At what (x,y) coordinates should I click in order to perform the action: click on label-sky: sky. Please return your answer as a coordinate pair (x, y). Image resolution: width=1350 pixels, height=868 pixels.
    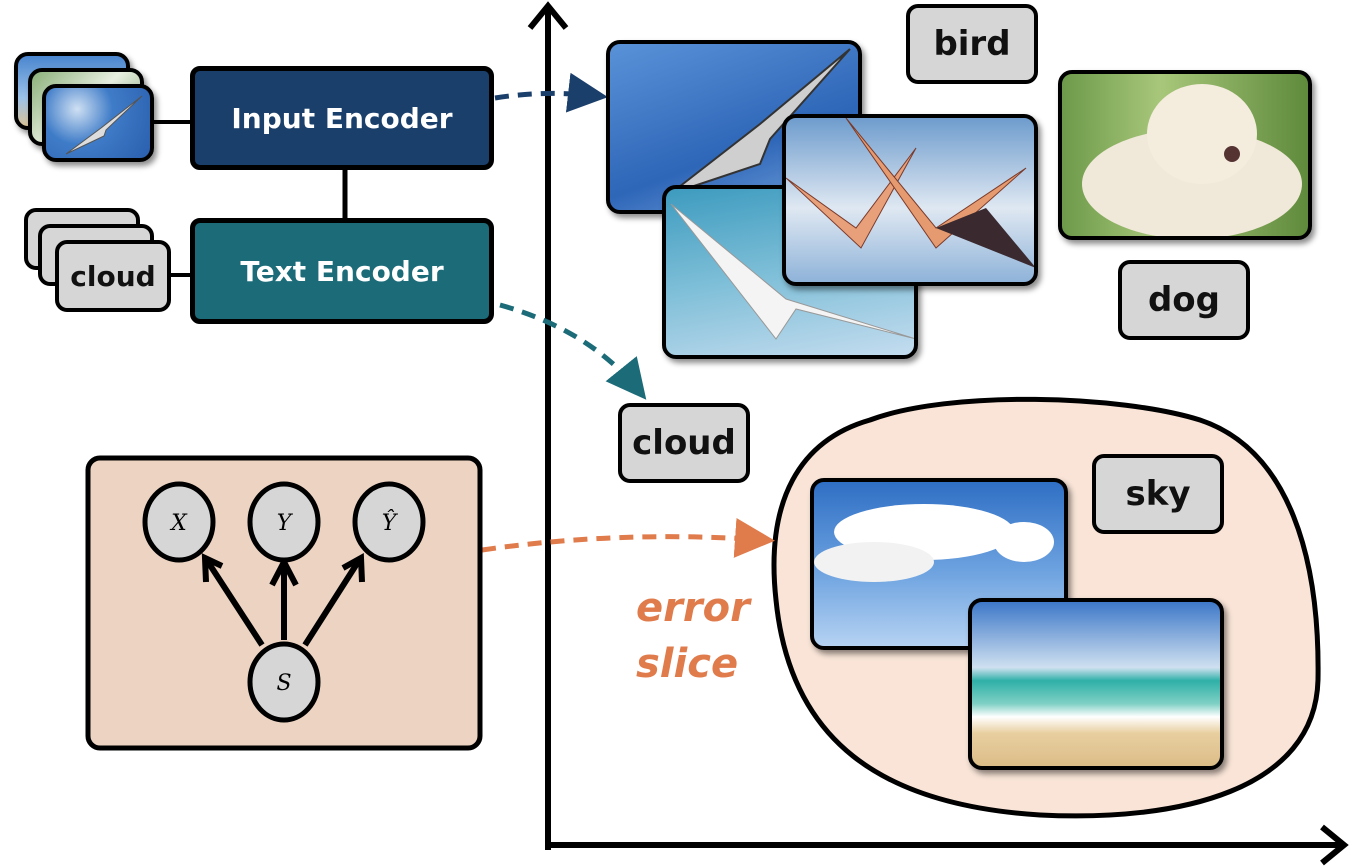
    Looking at the image, I should click on (1158, 494).